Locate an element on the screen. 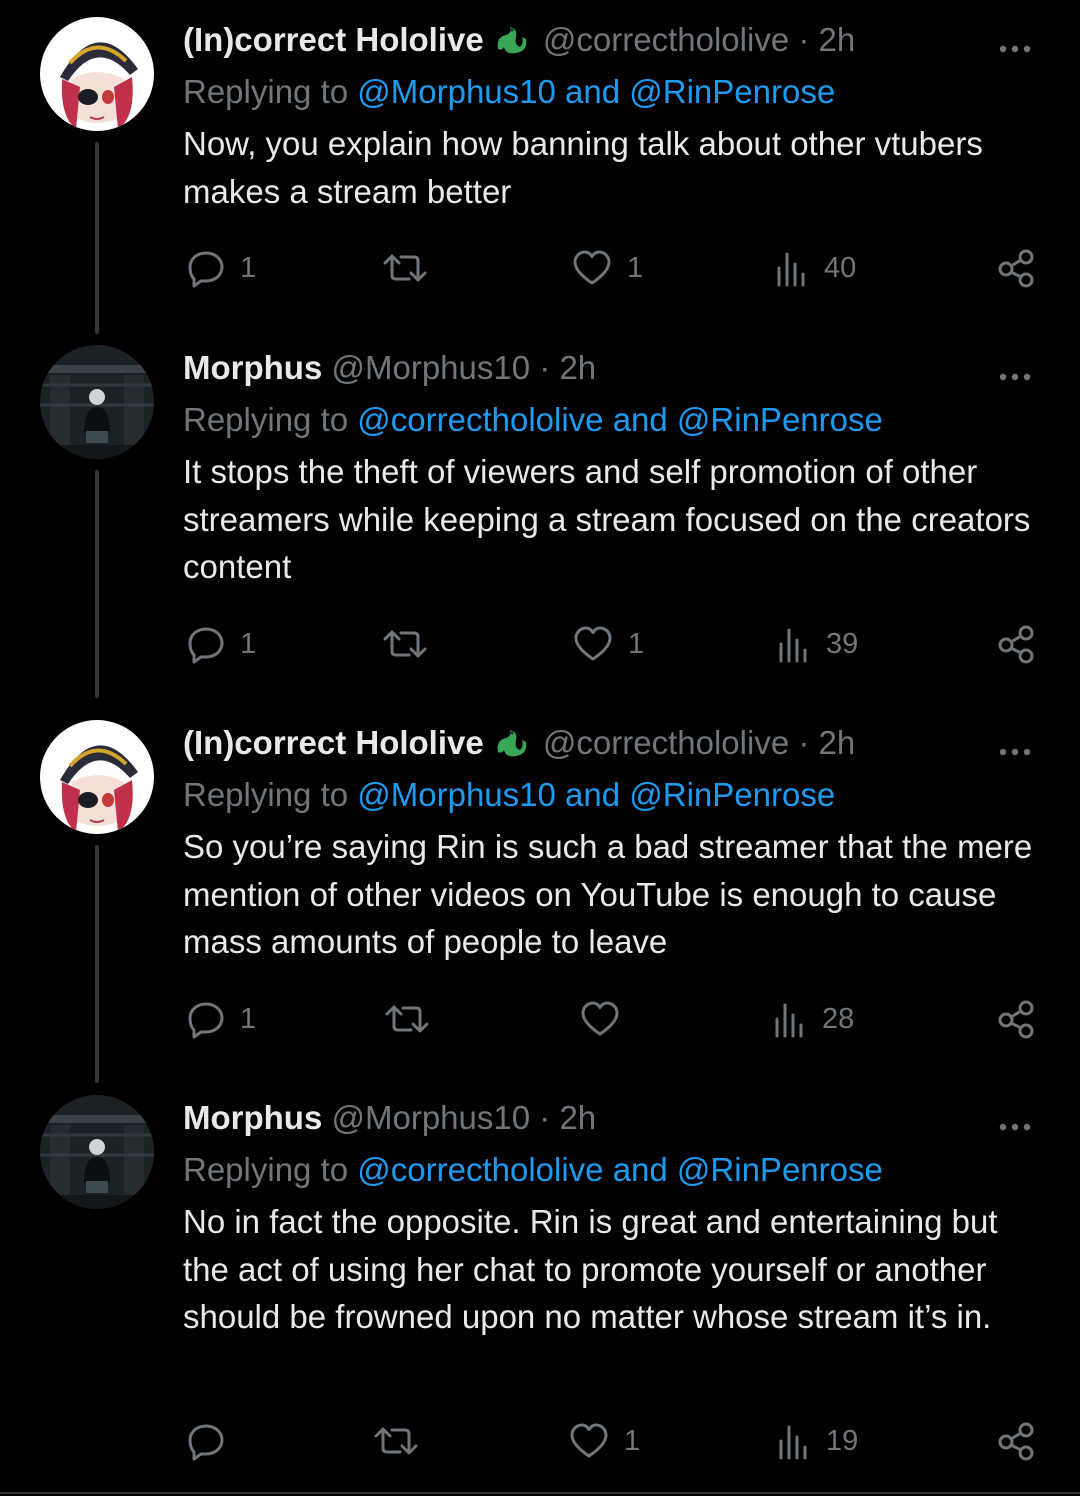  like-button is located at coordinates (607, 1019).